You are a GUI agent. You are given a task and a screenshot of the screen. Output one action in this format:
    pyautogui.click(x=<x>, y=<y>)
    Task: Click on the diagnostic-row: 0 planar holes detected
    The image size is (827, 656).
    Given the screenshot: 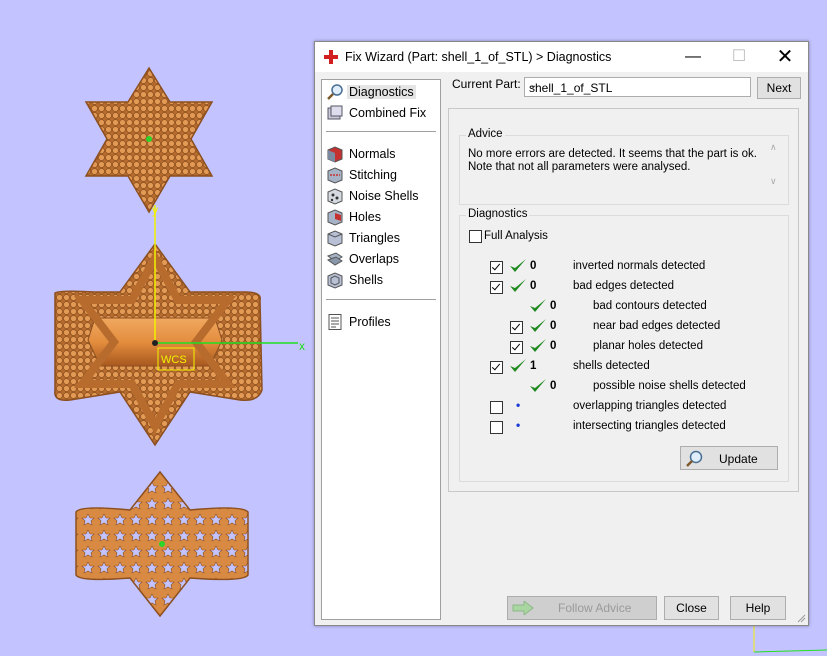 What is the action you would take?
    pyautogui.click(x=623, y=348)
    